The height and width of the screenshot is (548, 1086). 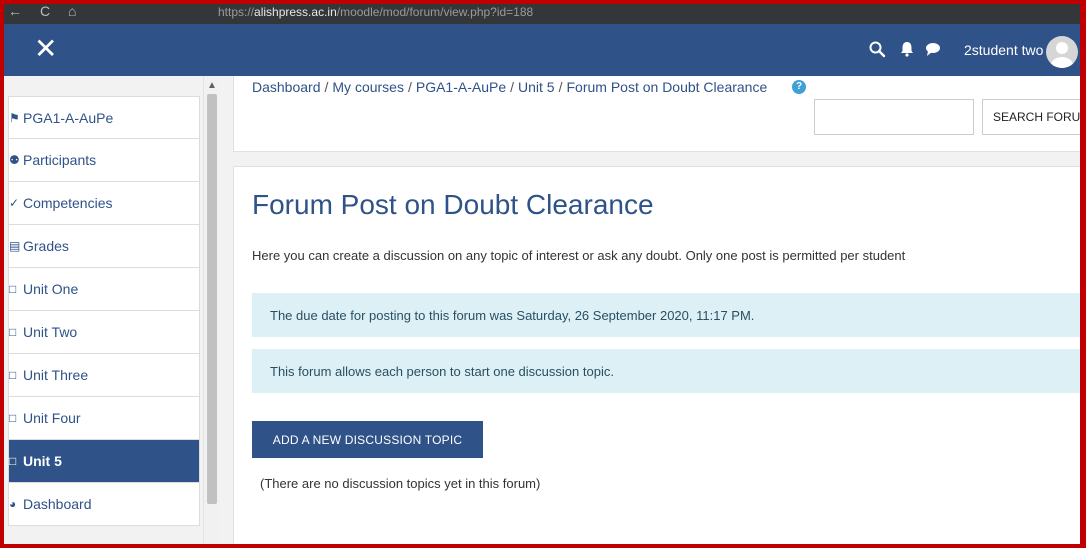 What do you see at coordinates (286, 87) in the screenshot?
I see `breadcrumb-link: Dashboard` at bounding box center [286, 87].